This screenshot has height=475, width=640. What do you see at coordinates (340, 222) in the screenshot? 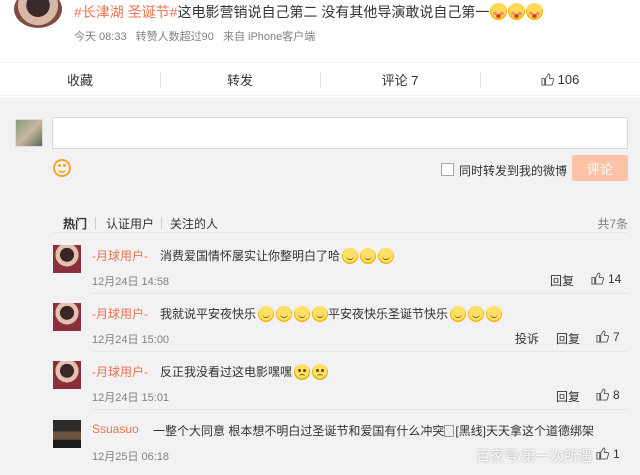
I see `comment-tabs: 热门 认证用户 关注的人 共7条` at bounding box center [340, 222].